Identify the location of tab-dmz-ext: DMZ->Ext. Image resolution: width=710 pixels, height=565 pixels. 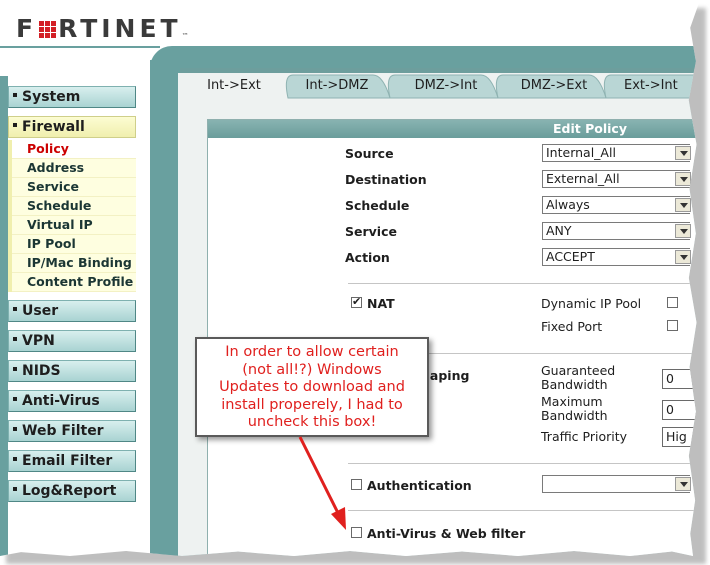
(554, 85).